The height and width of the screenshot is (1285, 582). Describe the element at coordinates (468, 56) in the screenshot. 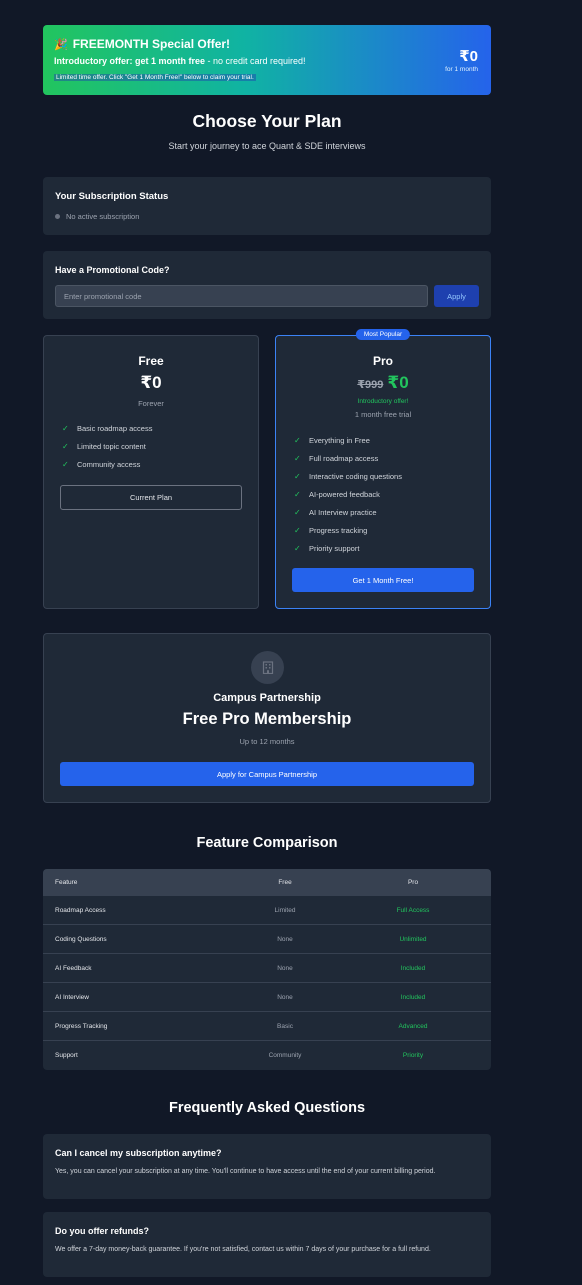

I see `promo-price: ₹0` at that location.